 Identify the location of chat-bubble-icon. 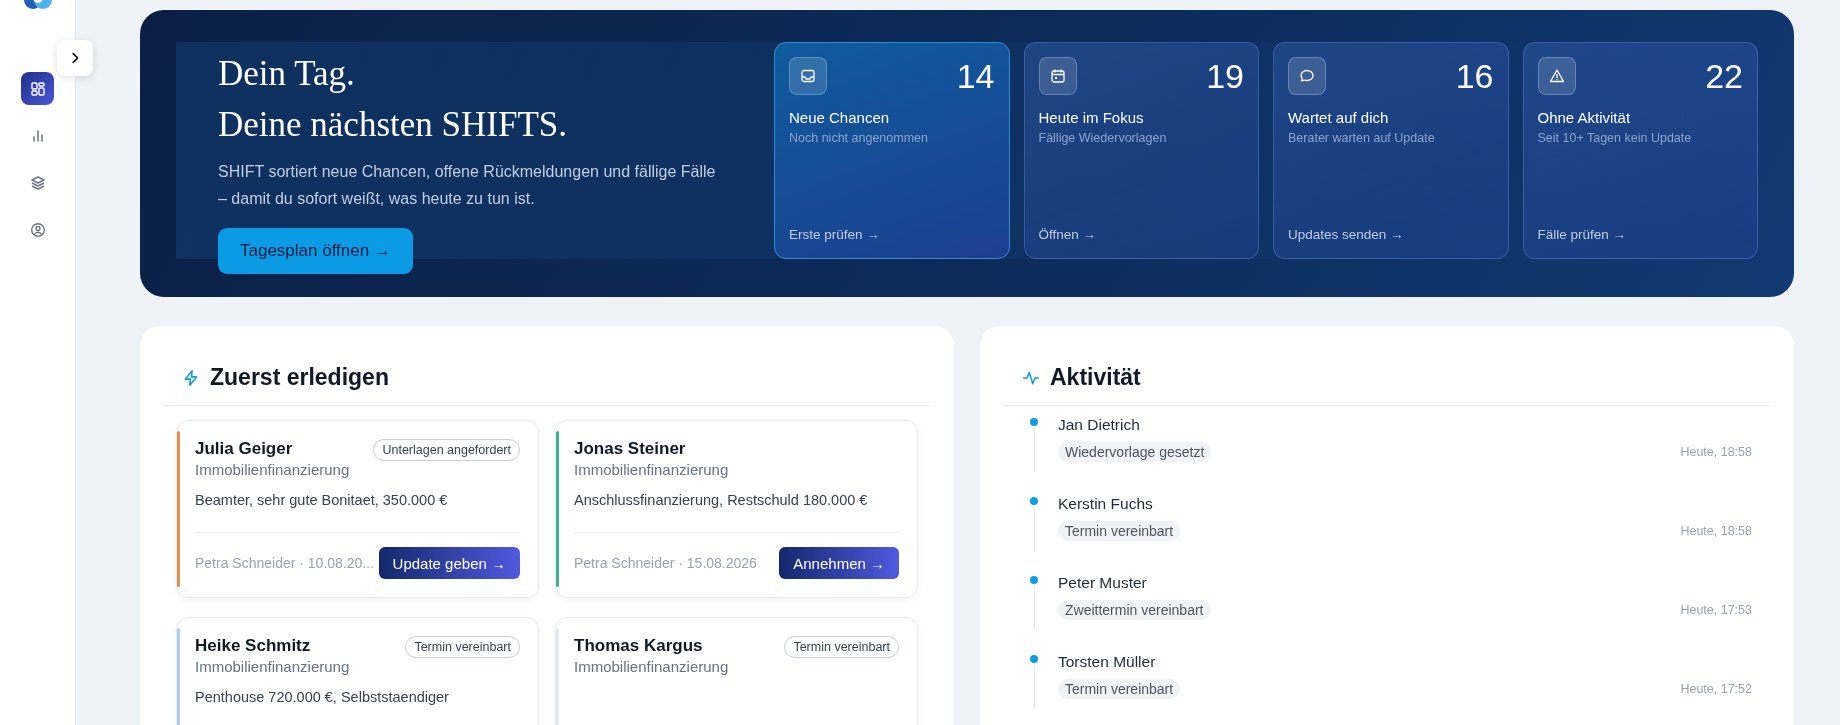
(1307, 76).